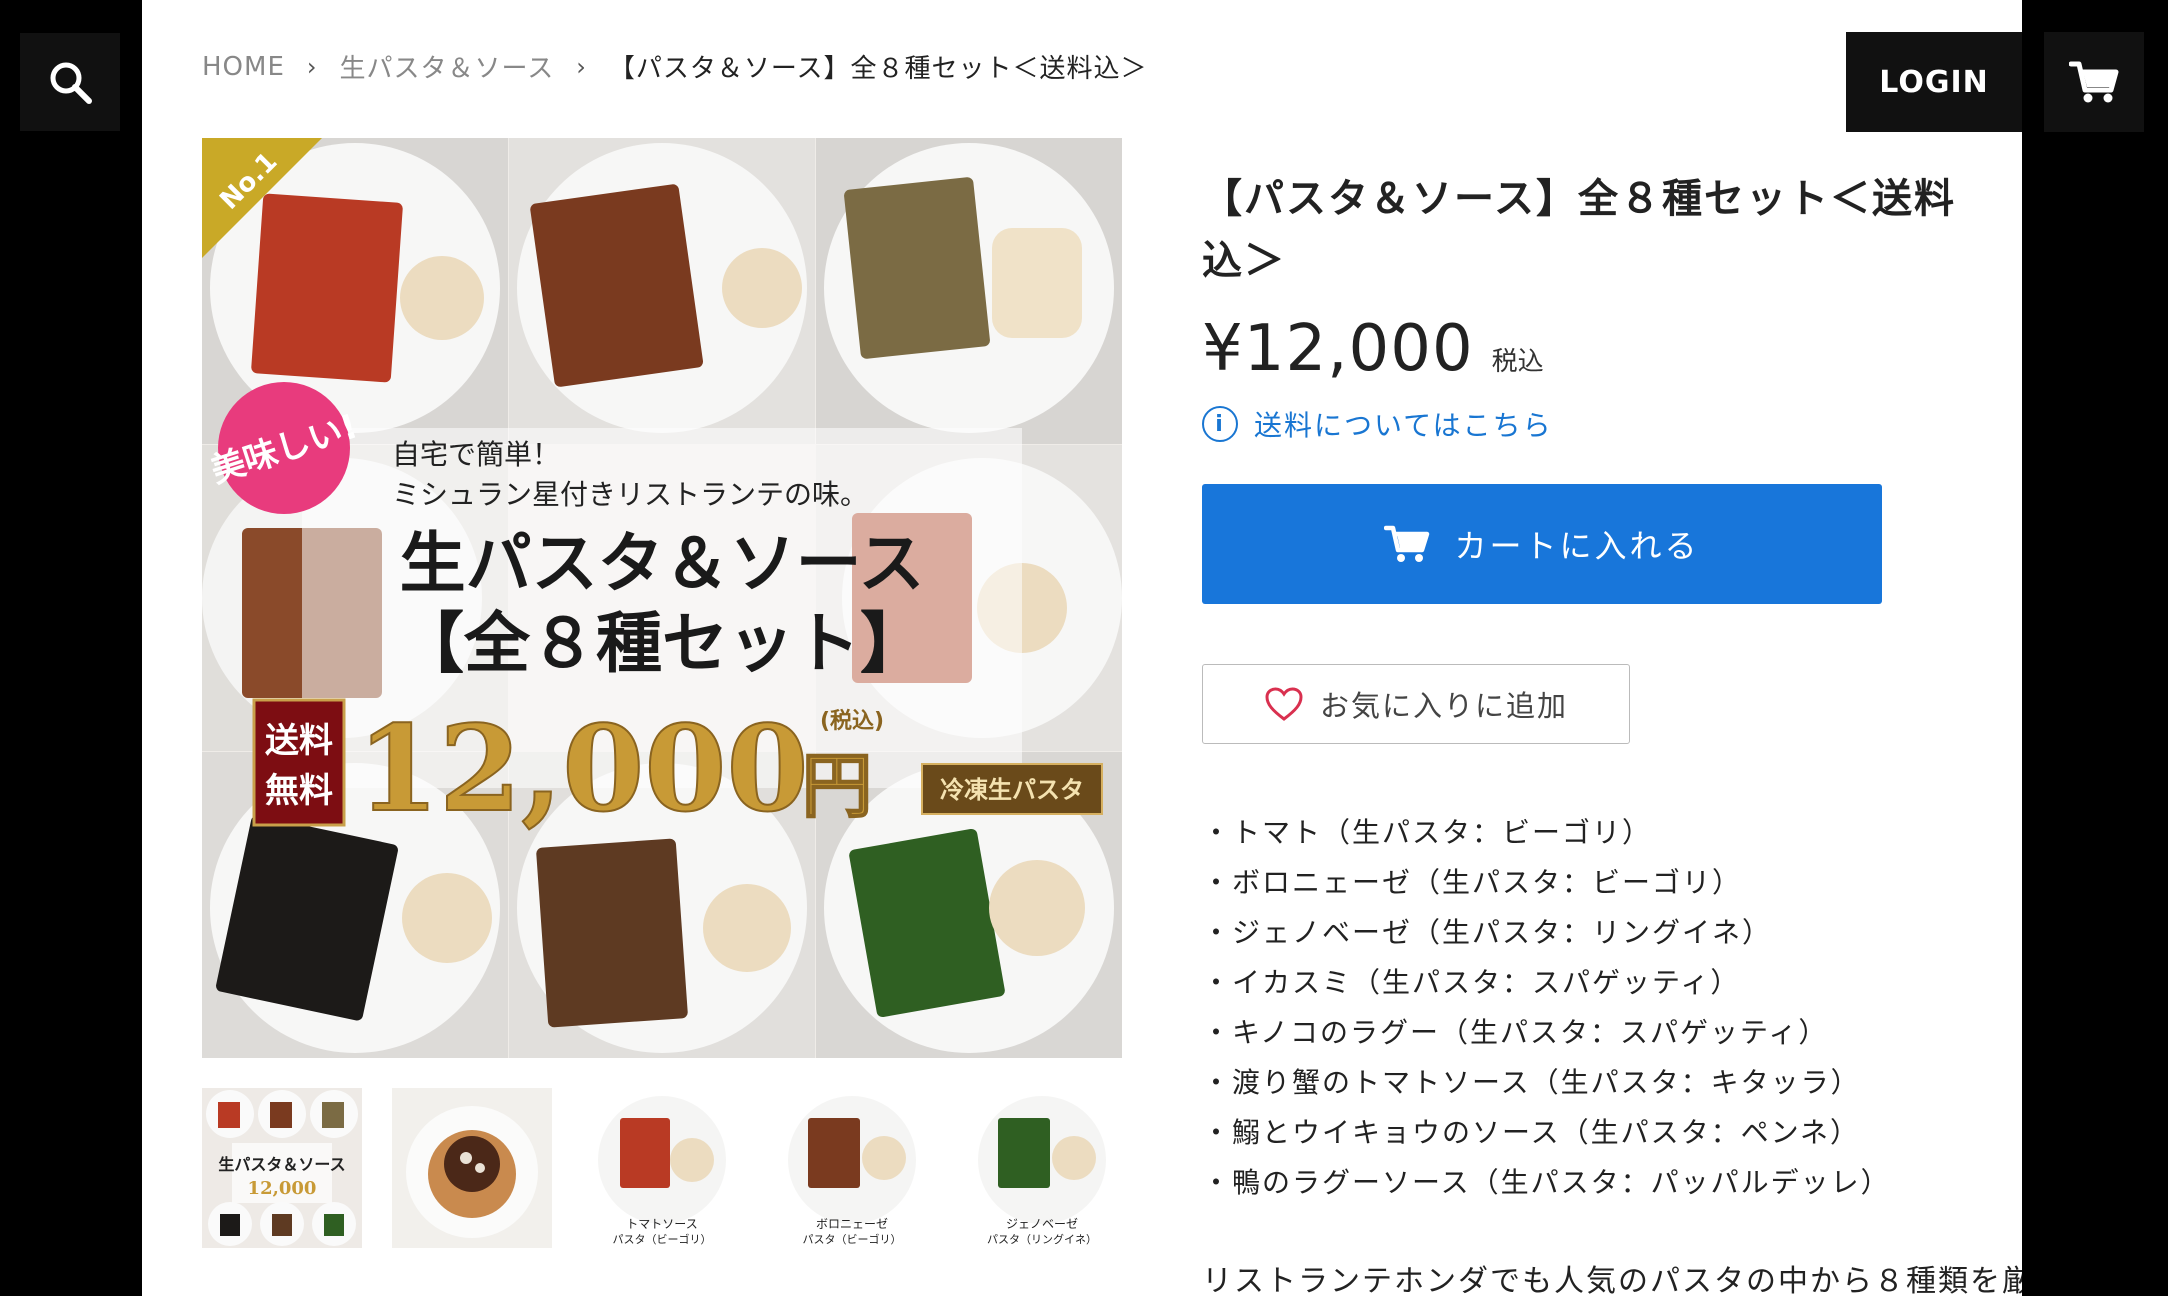  What do you see at coordinates (662, 643) in the screenshot?
I see `headline-2: 【全８種セット】` at bounding box center [662, 643].